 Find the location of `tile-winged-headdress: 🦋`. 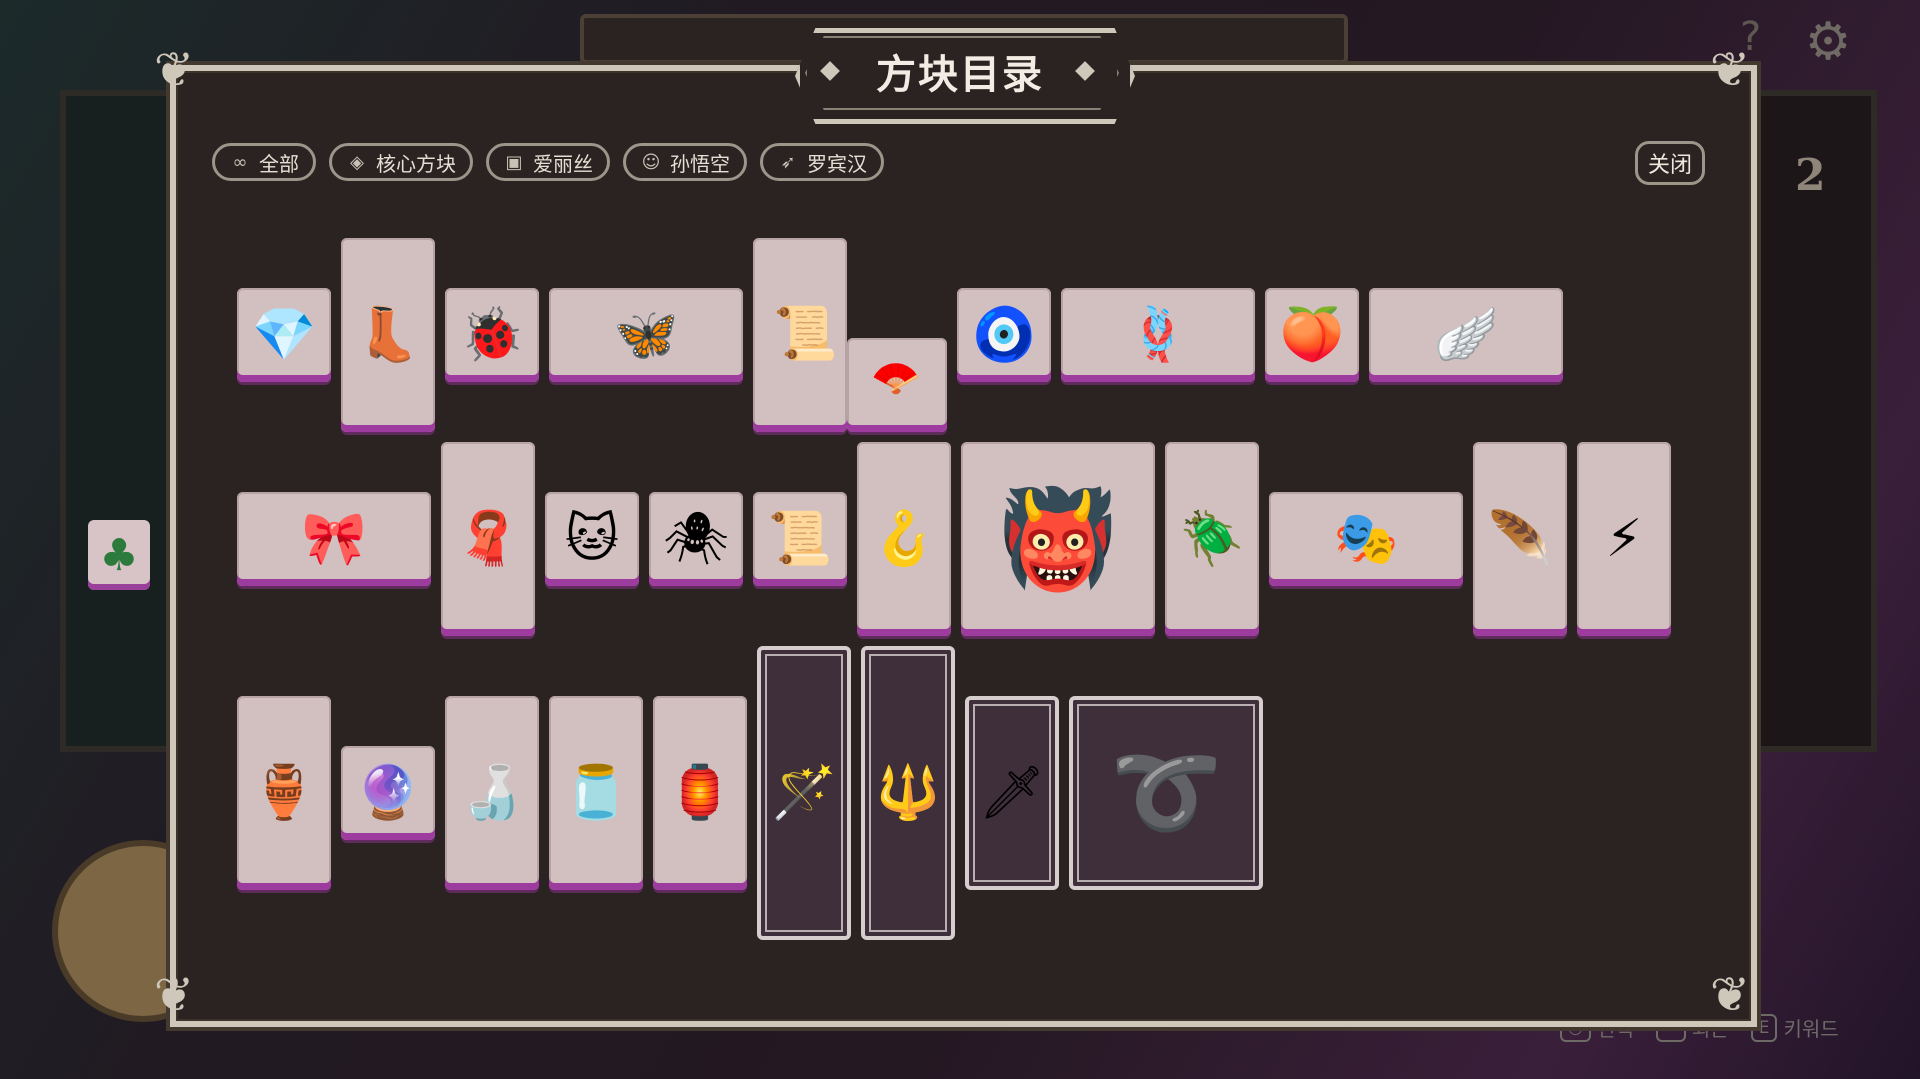

tile-winged-headdress: 🦋 is located at coordinates (646, 335).